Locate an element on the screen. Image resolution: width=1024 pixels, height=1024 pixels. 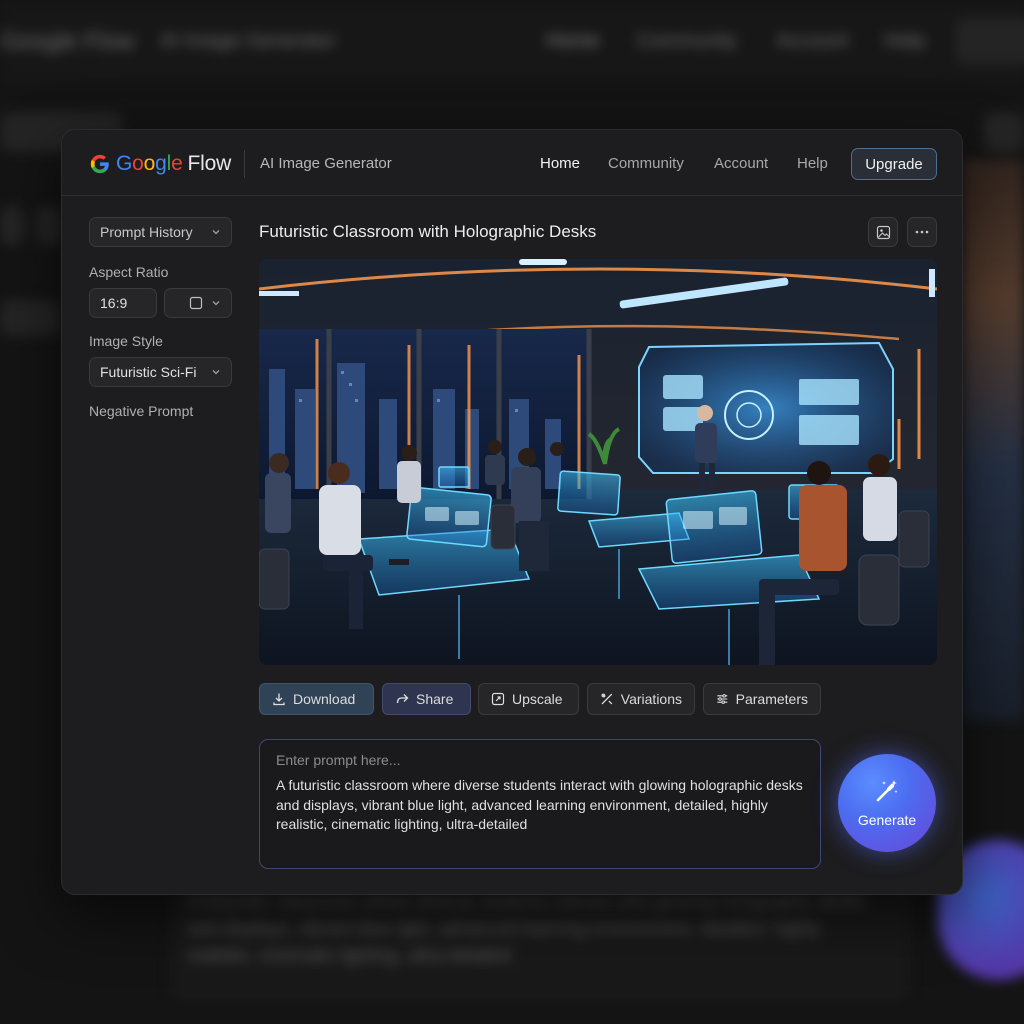
download-label: Download is located at coordinates (324, 699).